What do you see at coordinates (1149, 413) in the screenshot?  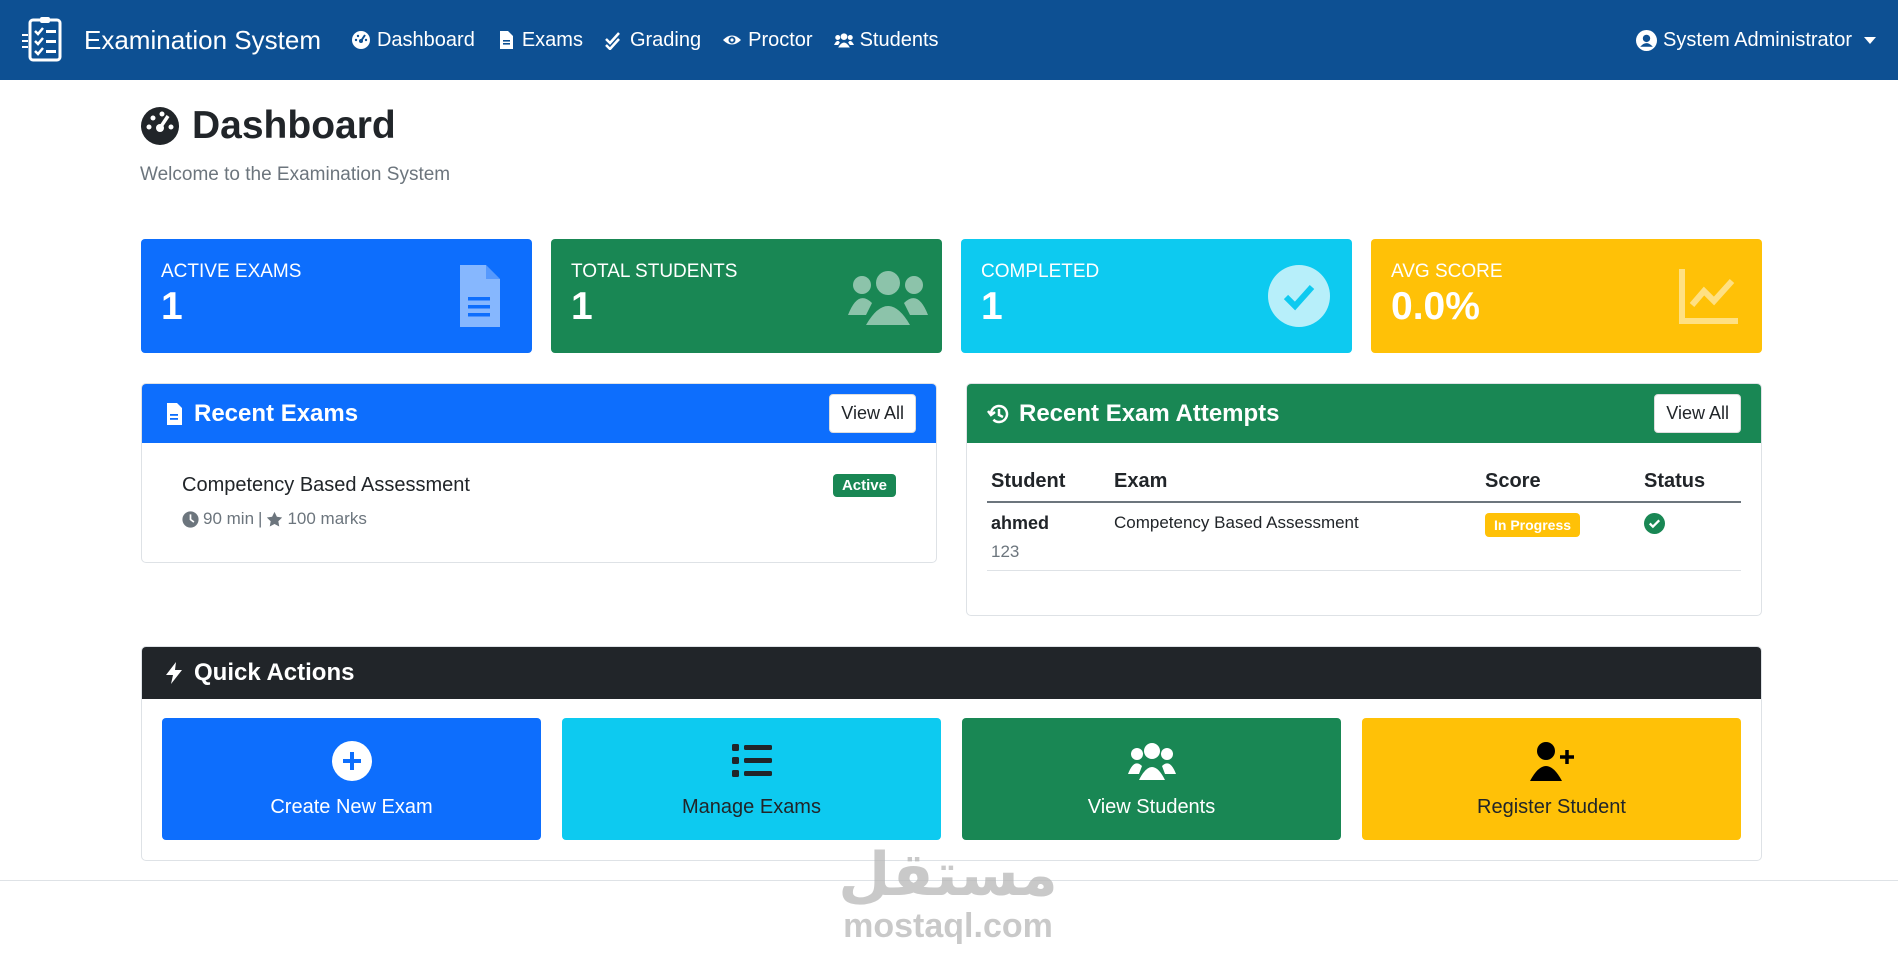 I see `recent-attempts-title: Recent Exam Attempts` at bounding box center [1149, 413].